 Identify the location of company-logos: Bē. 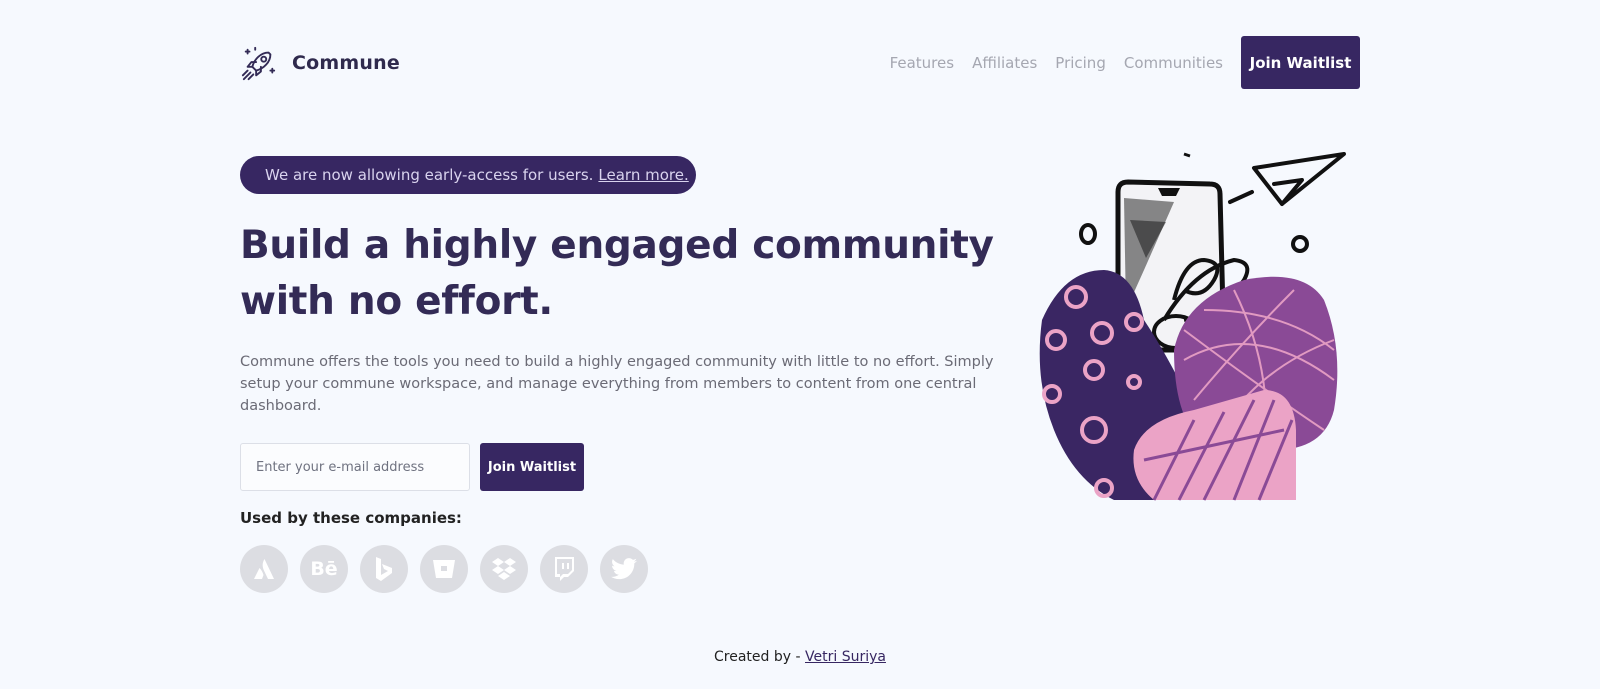
(444, 569).